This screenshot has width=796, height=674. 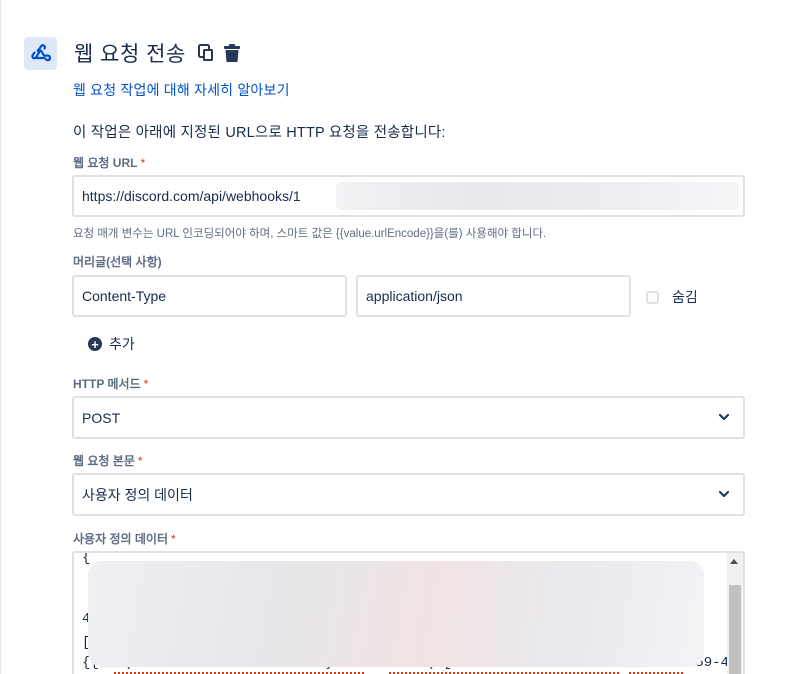 What do you see at coordinates (137, 494) in the screenshot?
I see `request-body-value: 사용자 정의 데이터` at bounding box center [137, 494].